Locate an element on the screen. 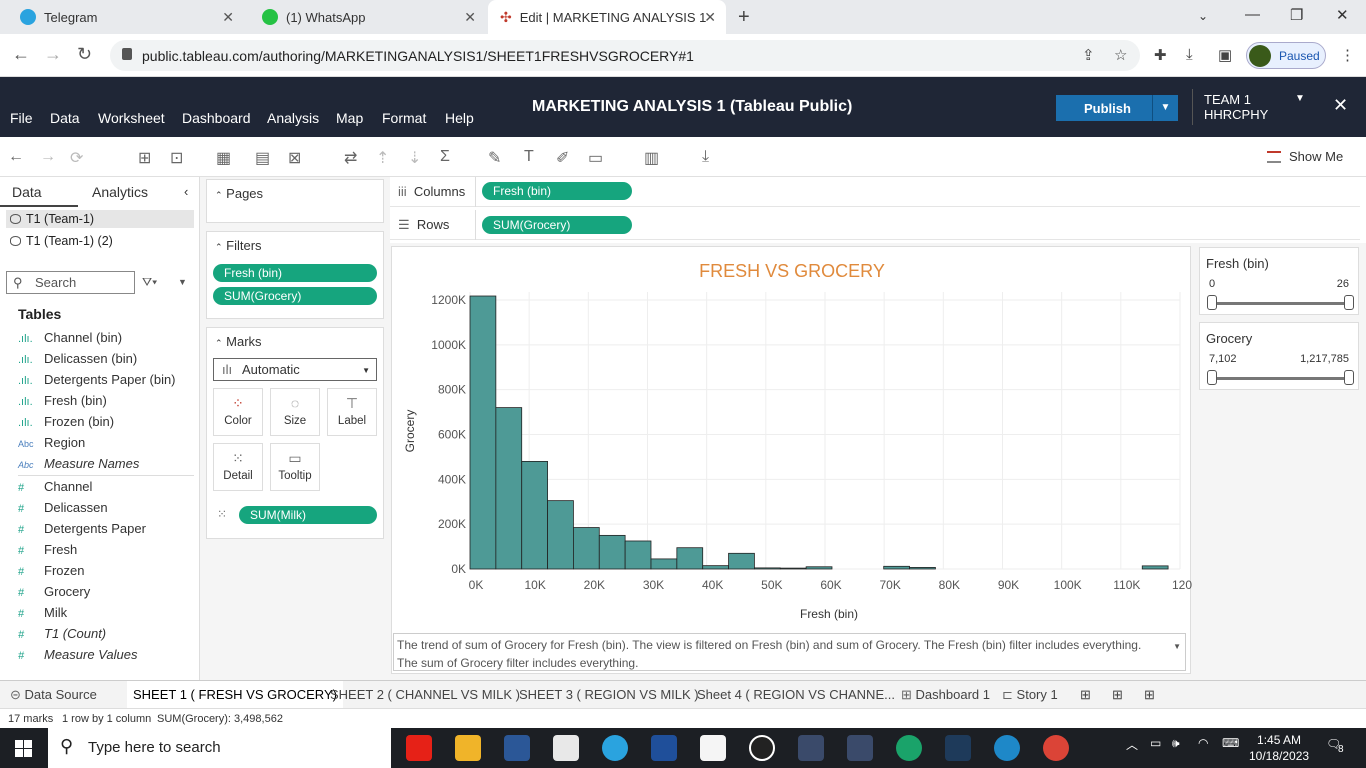  field-item: .ılı. Delicassen (bin) is located at coordinates (108, 358).